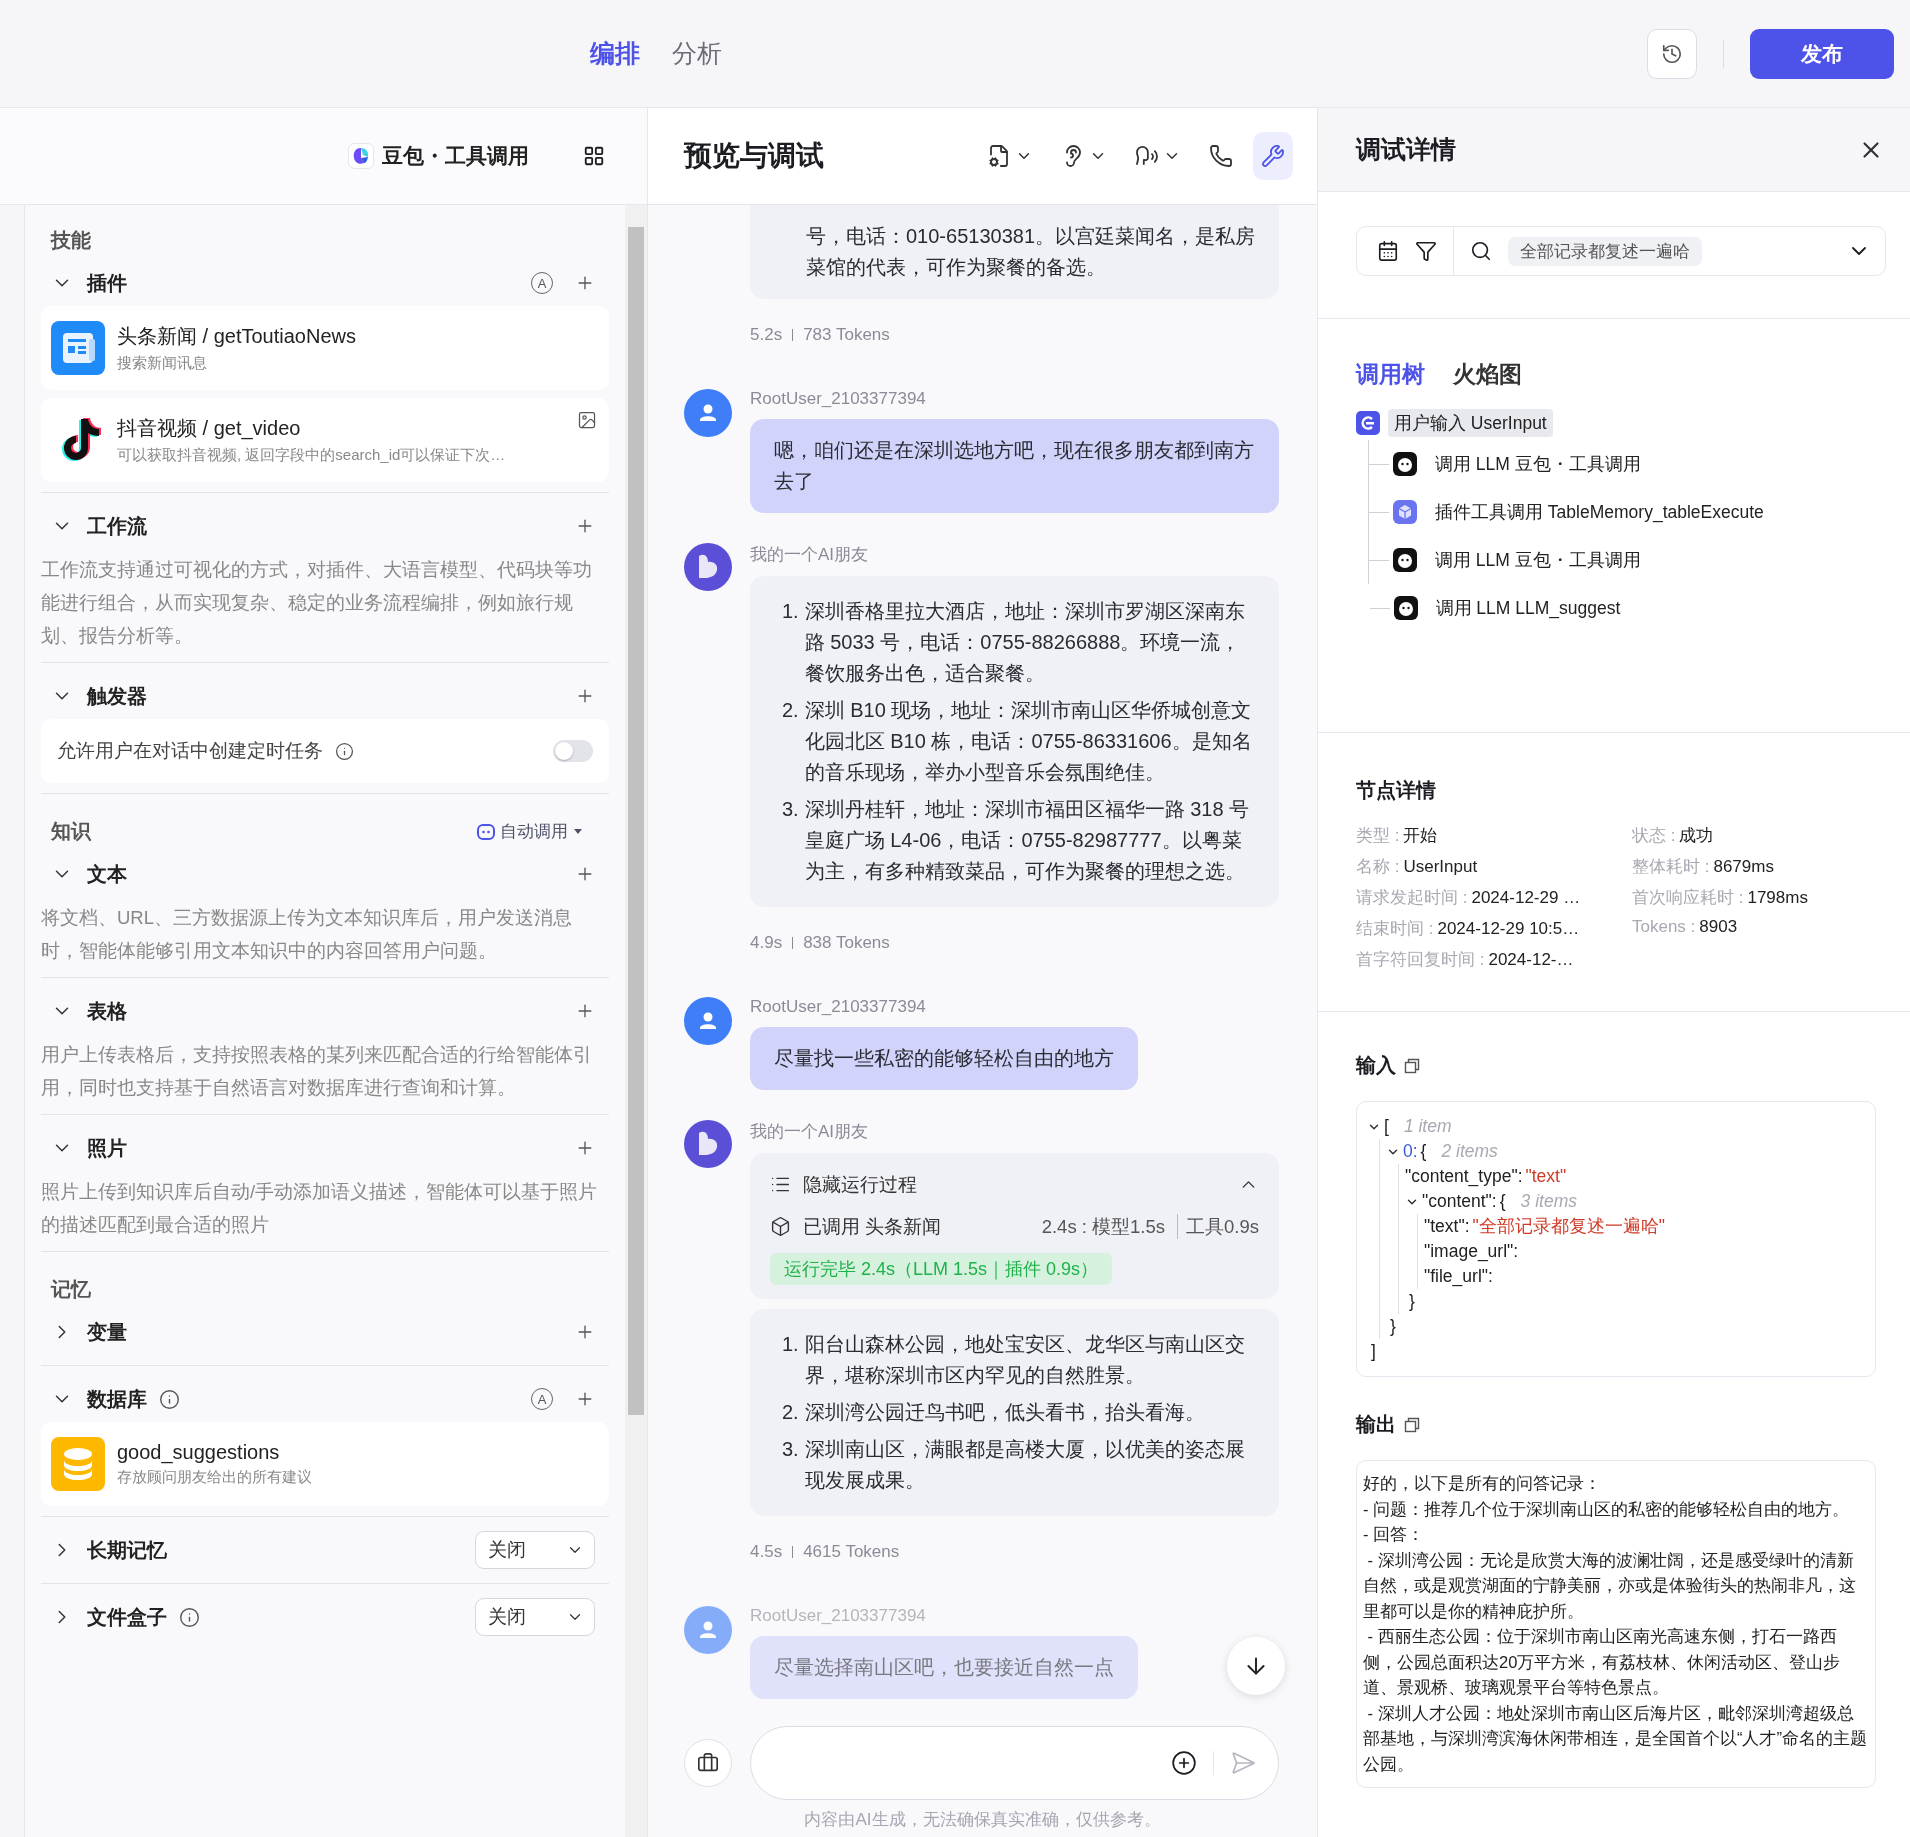 The height and width of the screenshot is (1837, 1910). Describe the element at coordinates (1014, 466) in the screenshot. I see `message-bubble: 嗯，咱们还是在深圳选地方吧，现在很多朋友都到南方去了` at that location.